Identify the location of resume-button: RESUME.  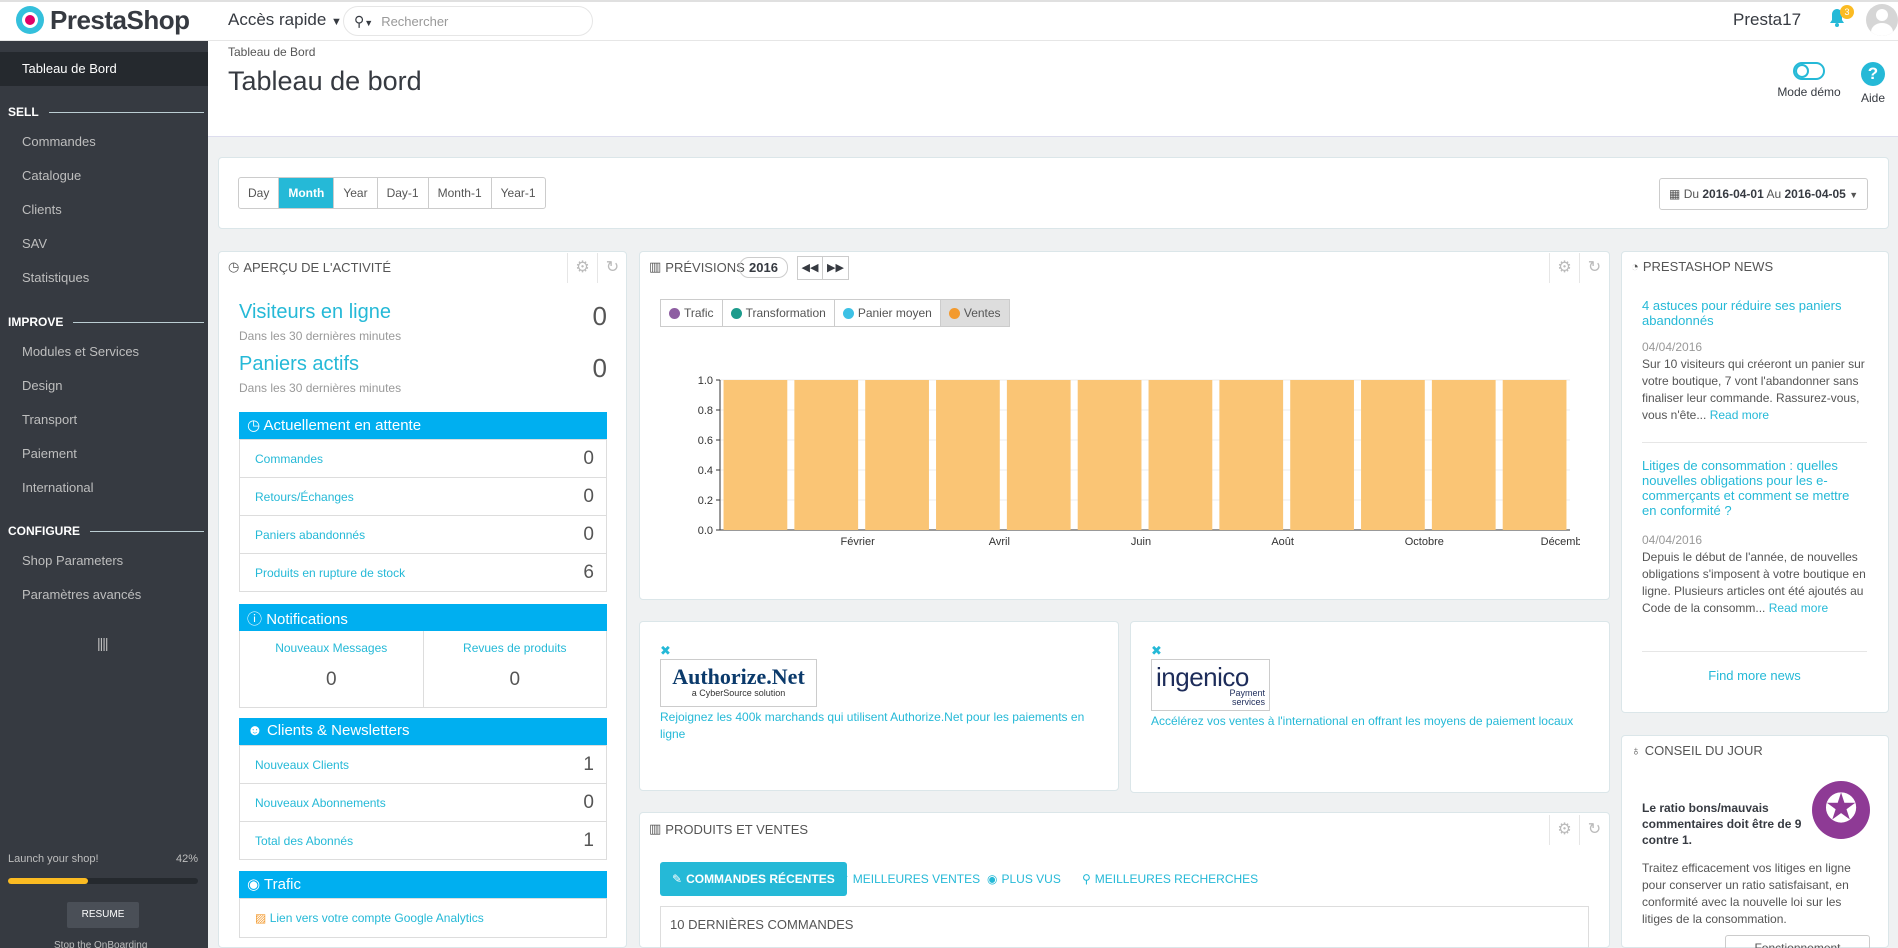
(103, 915).